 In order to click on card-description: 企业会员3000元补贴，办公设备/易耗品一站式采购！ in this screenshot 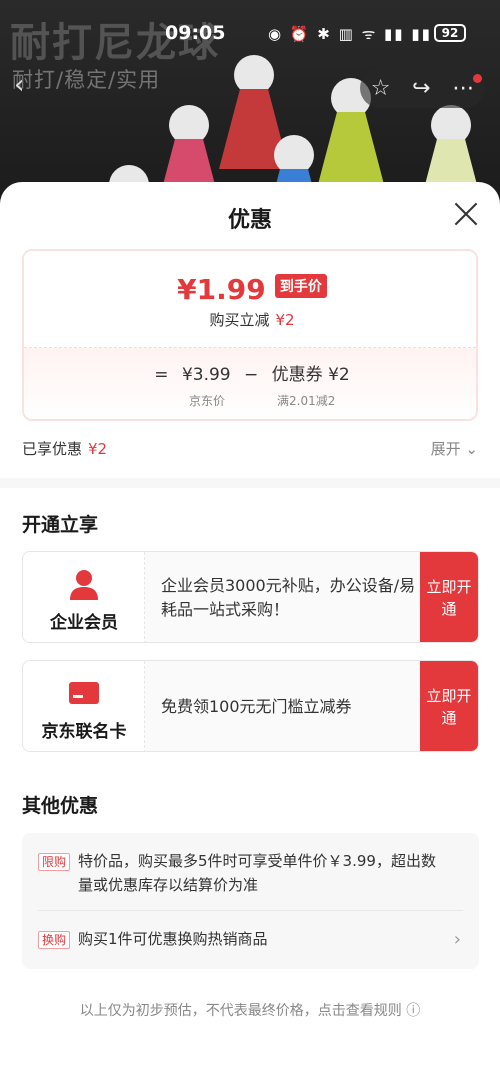, I will do `click(288, 597)`.